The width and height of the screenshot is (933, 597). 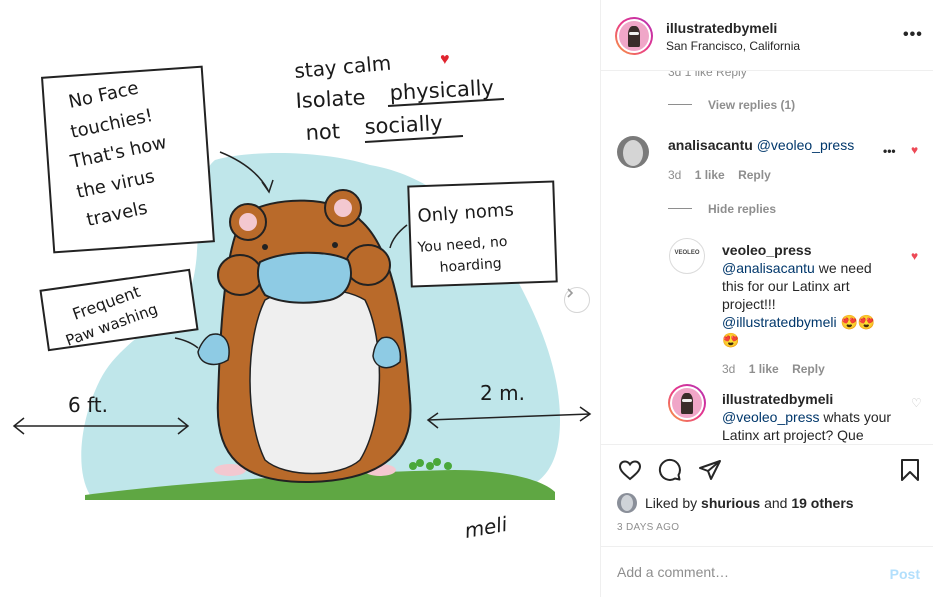 I want to click on comment-options-button: •••, so click(x=889, y=151).